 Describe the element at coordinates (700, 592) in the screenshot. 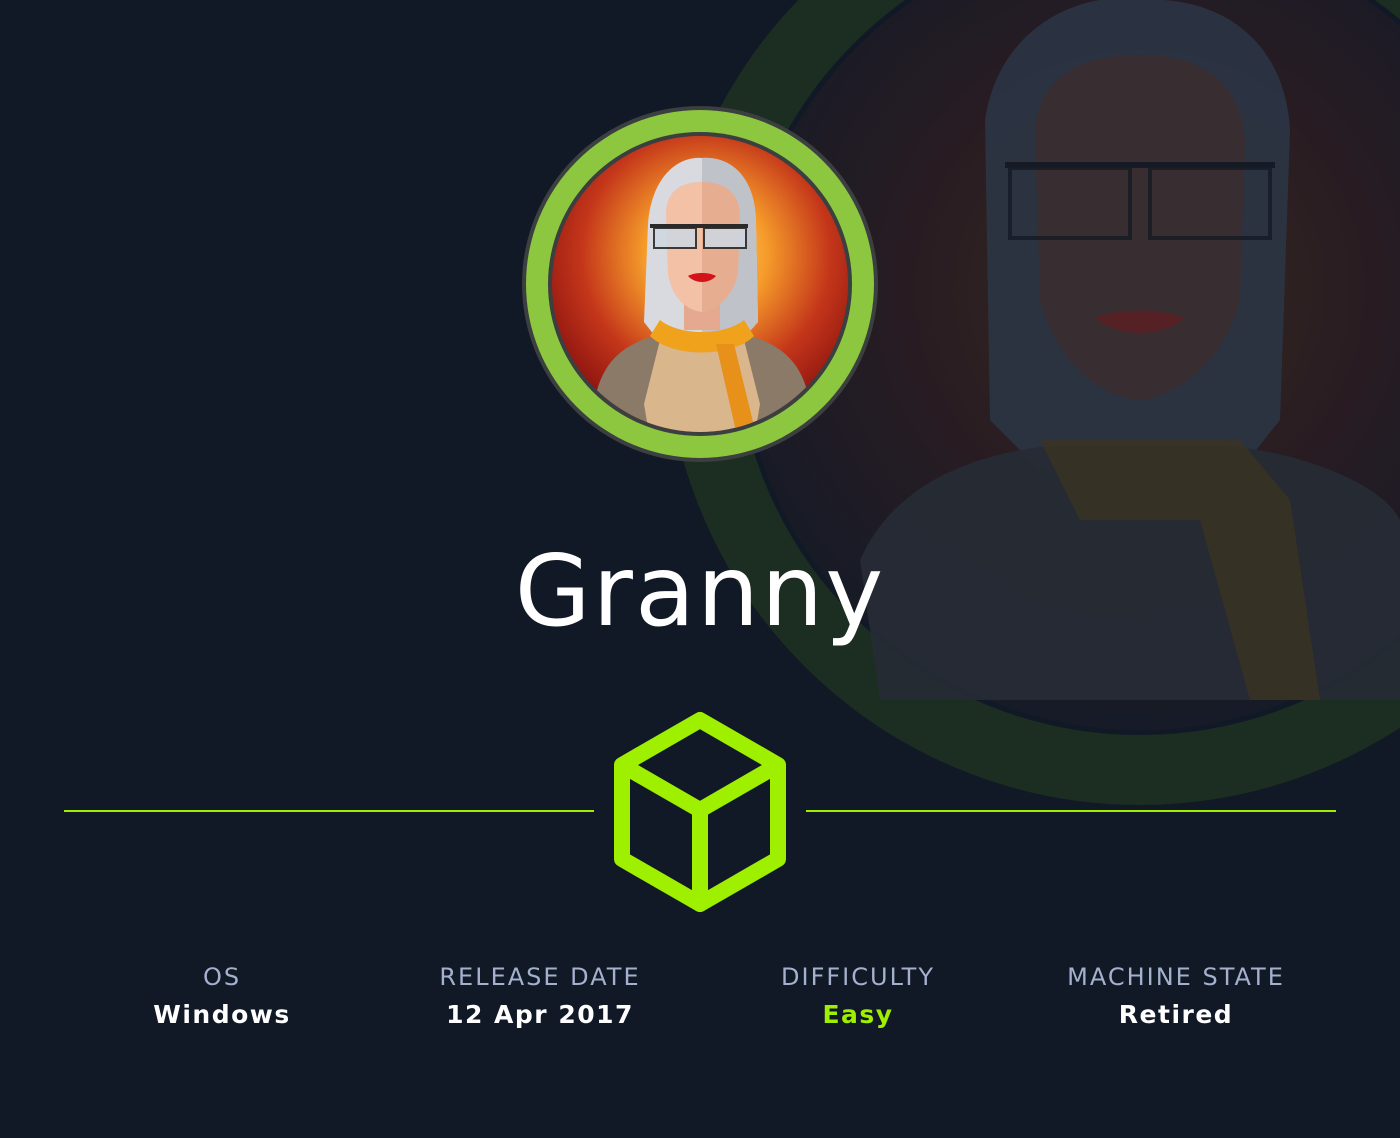

I see `machine-name: Granny` at that location.